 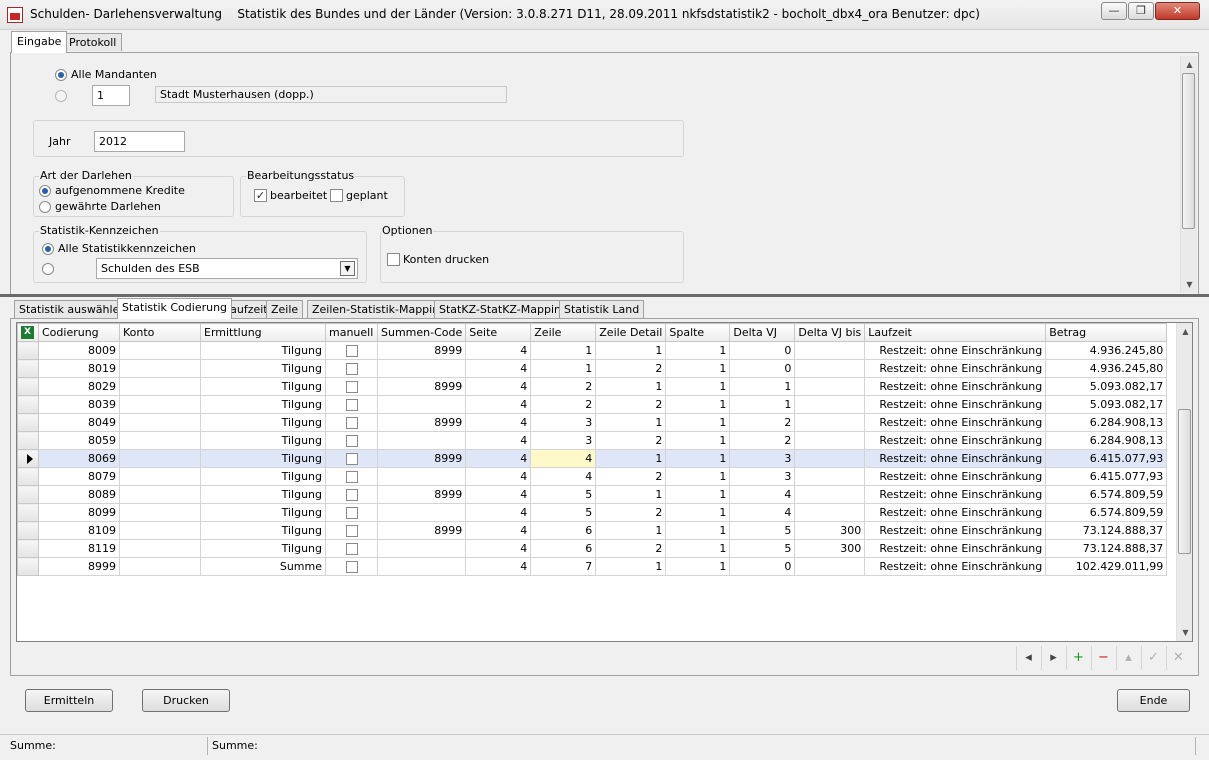 What do you see at coordinates (79, 350) in the screenshot?
I see `table-cell: 8009` at bounding box center [79, 350].